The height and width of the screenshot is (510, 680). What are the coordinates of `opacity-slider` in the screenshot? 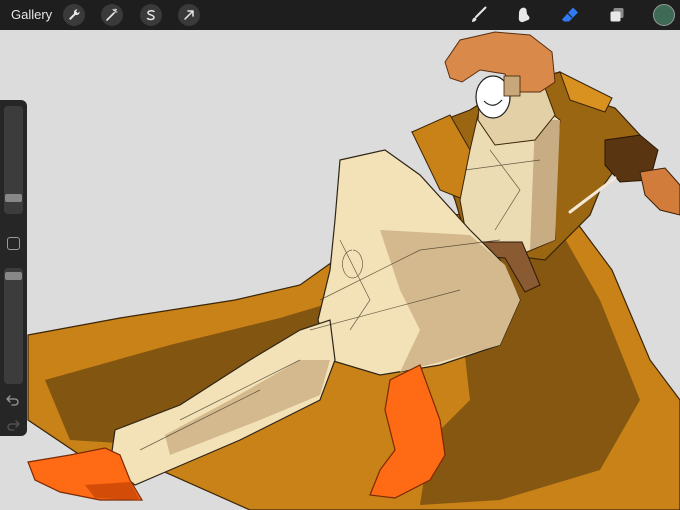 It's located at (13, 326).